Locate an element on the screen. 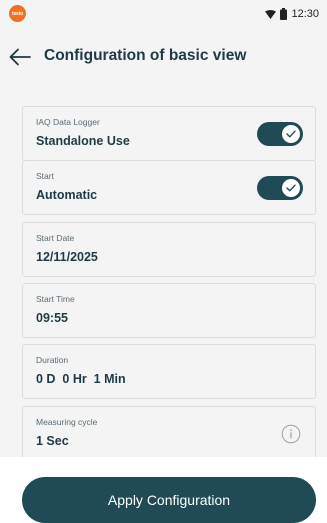 The height and width of the screenshot is (523, 327). setting-duration: Duration 0 D 0 Hr 1 Min is located at coordinates (169, 371).